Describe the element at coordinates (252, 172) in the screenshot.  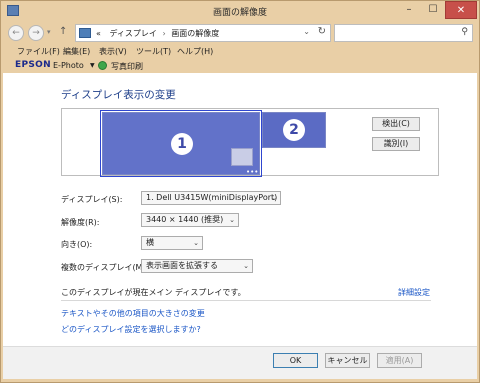
I see `more-dots-icon: •••` at that location.